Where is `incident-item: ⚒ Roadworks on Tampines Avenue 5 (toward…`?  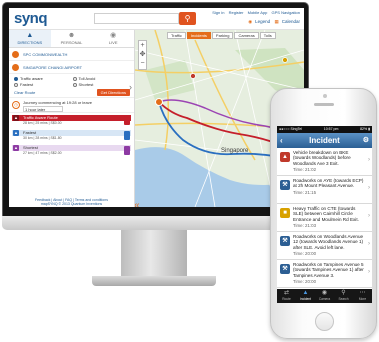
incident-item: ⚒ Roadworks on Tampines Avenue 5 (toward… is located at coordinates (324, 274).